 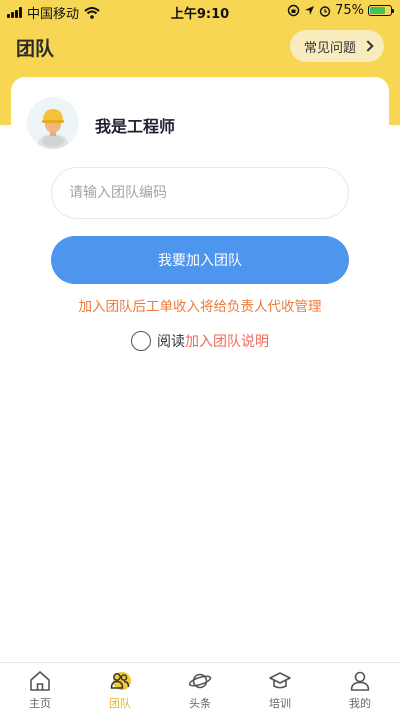 I want to click on orientation-lock-icon, so click(x=293, y=10).